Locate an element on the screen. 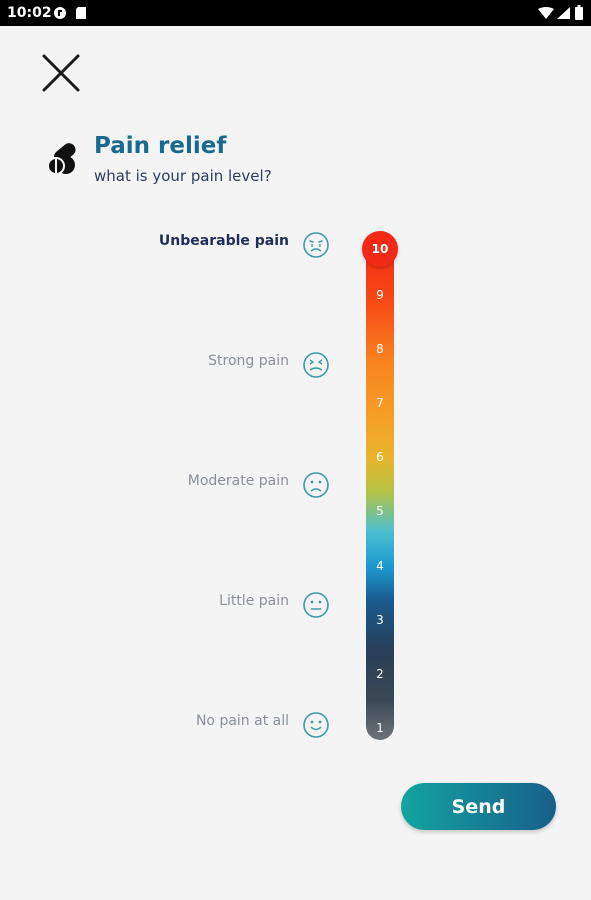  slider-tick-9: 9 is located at coordinates (380, 295).